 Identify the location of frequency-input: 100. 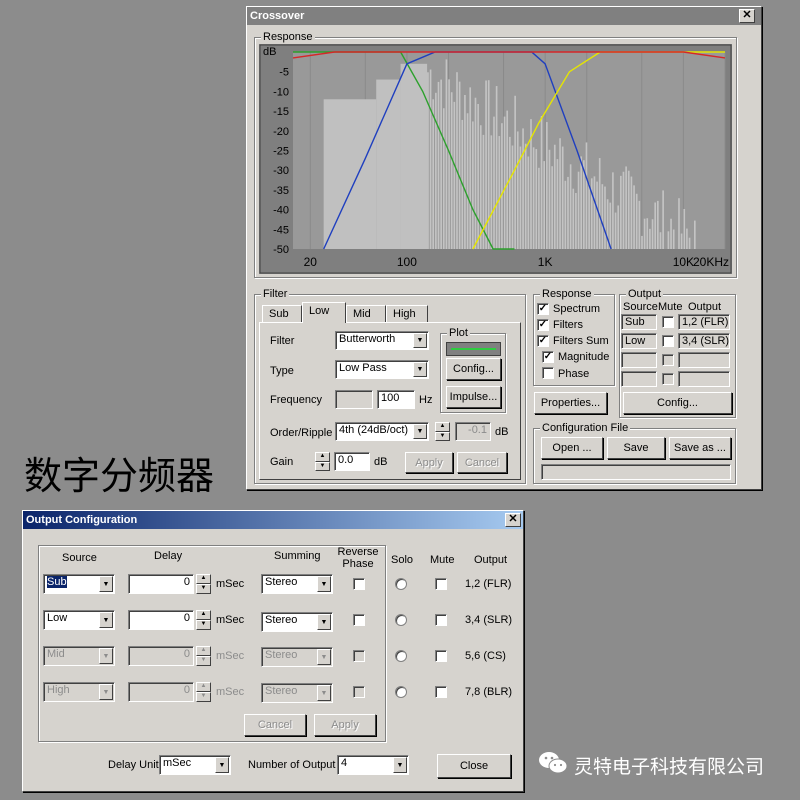
(396, 399).